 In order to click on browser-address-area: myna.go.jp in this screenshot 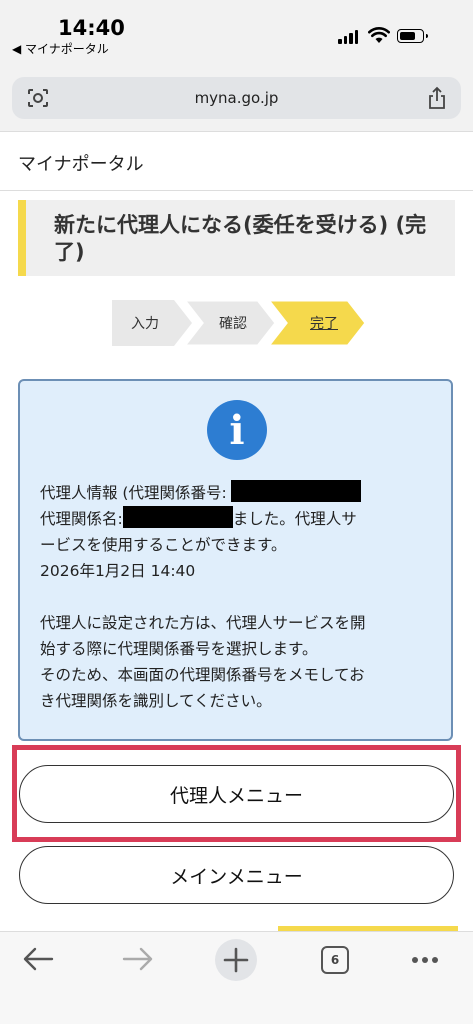, I will do `click(236, 97)`.